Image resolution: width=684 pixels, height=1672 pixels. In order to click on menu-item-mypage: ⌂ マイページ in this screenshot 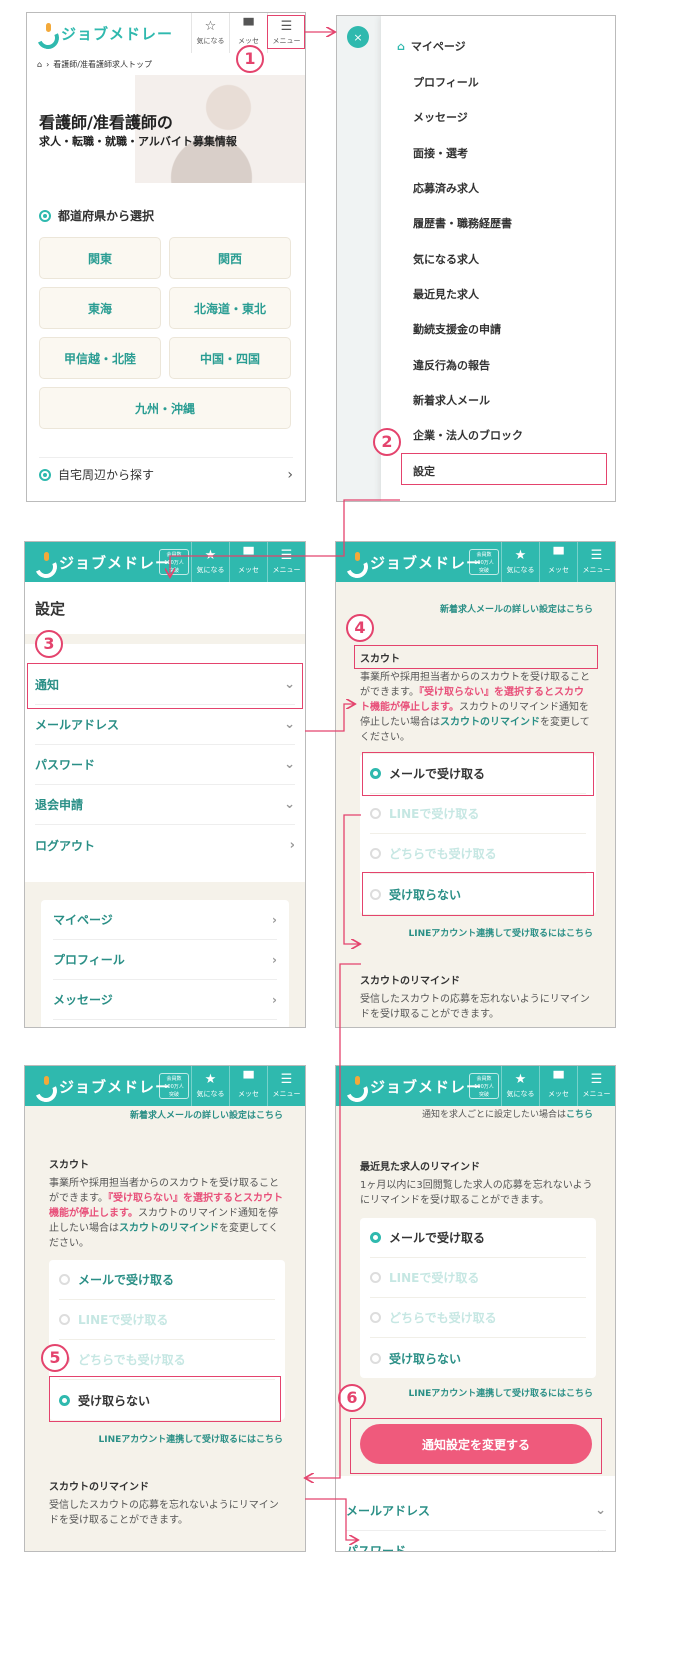, I will do `click(431, 46)`.